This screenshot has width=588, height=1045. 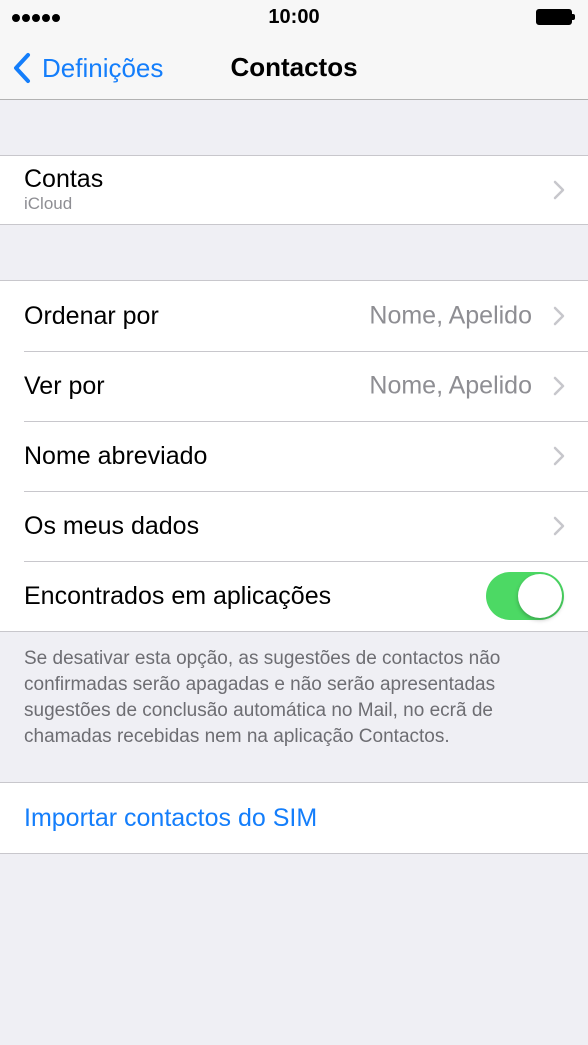 I want to click on found-in-apps-toggle, so click(x=525, y=596).